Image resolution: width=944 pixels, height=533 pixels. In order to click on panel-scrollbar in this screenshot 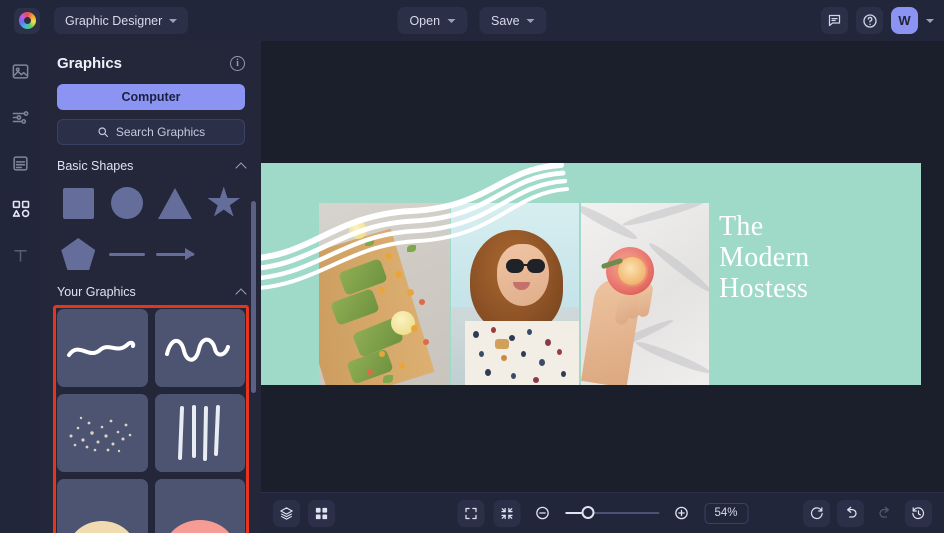, I will do `click(253, 297)`.